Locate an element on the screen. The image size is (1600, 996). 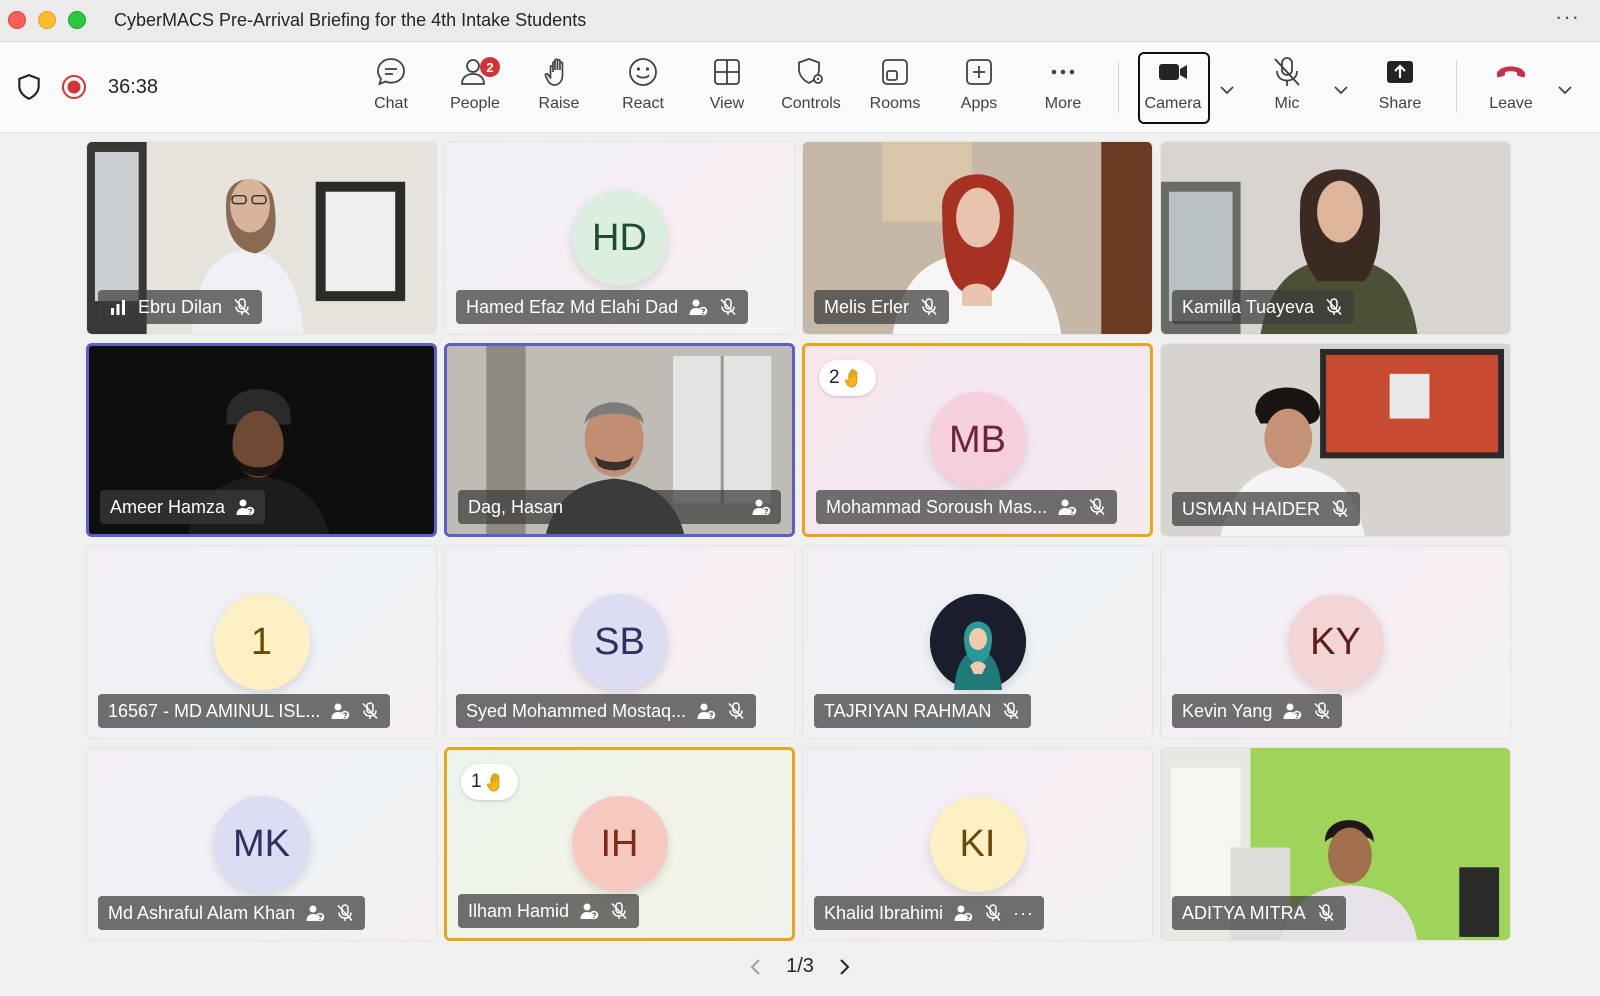
leave-button: Leave is located at coordinates (1511, 88).